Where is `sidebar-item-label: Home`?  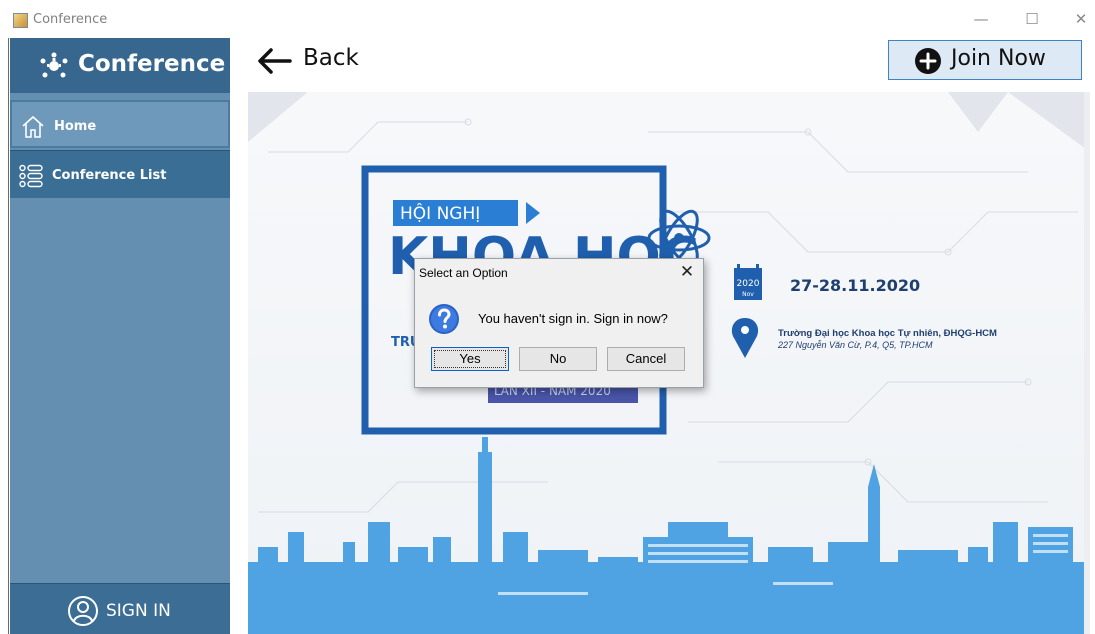 sidebar-item-label: Home is located at coordinates (75, 126).